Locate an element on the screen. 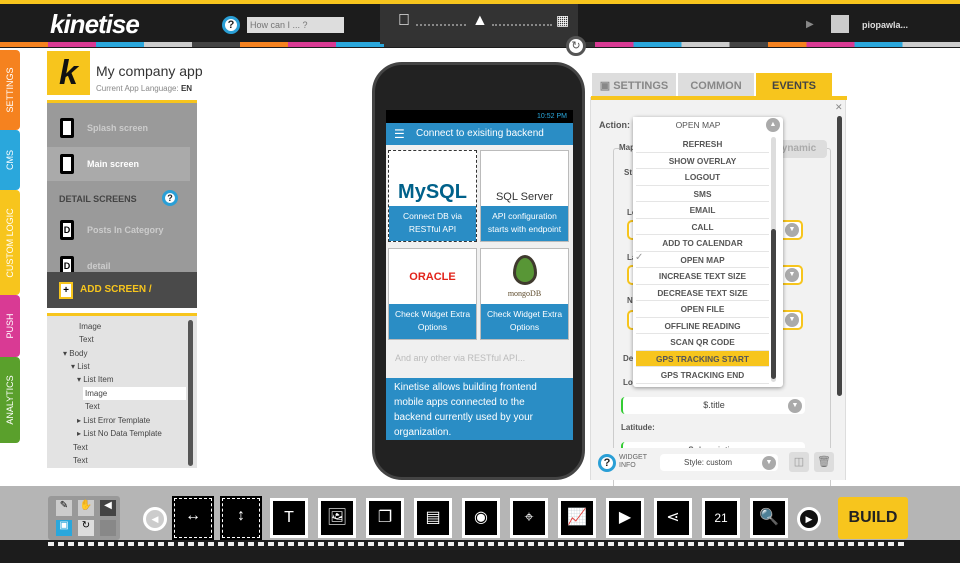  platform-switcher:  ▲ ▦ is located at coordinates (479, 24).